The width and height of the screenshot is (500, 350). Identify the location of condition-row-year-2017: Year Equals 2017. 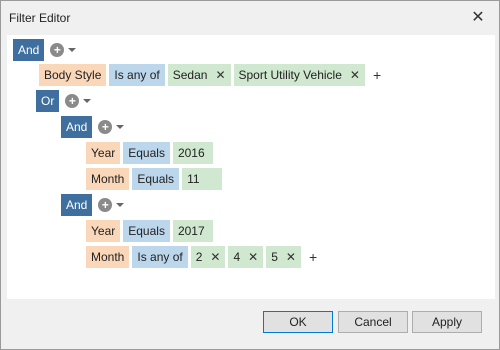
(149, 231).